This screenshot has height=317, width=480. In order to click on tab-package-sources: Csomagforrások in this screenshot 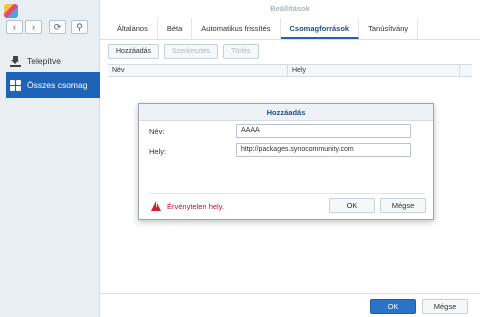, I will do `click(320, 28)`.